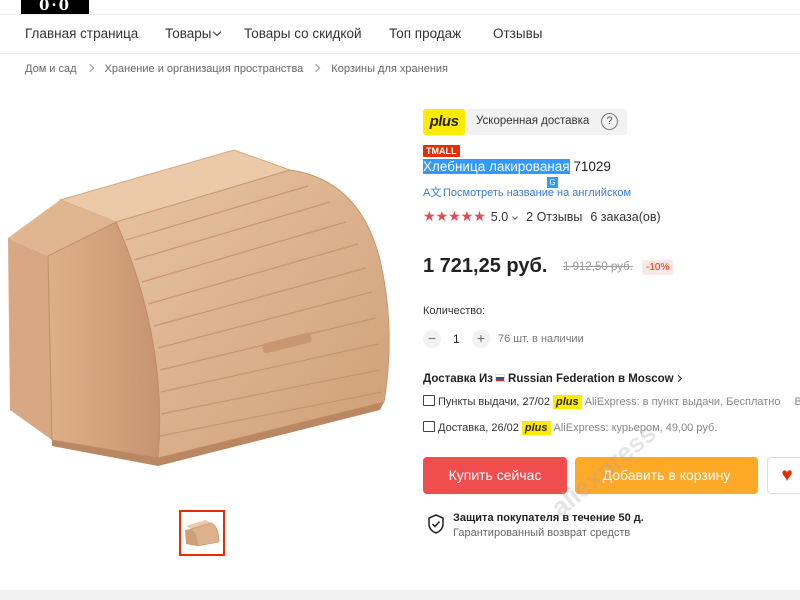 This screenshot has width=800, height=600. What do you see at coordinates (554, 217) in the screenshot?
I see `reviews-link: 2 Отзывы` at bounding box center [554, 217].